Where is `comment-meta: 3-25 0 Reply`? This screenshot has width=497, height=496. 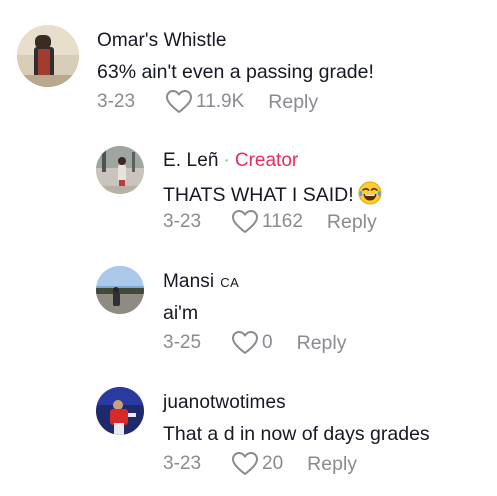
comment-meta: 3-25 0 Reply is located at coordinates (254, 343).